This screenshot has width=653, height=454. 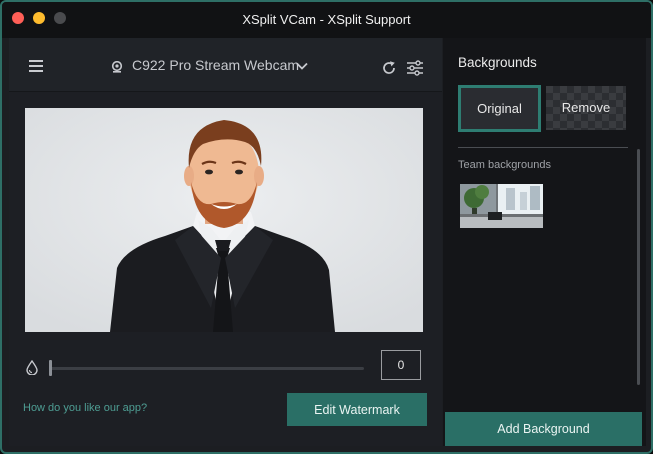 I want to click on camera-toolbar: C922 Pro Stream Webcam, so click(x=225, y=65).